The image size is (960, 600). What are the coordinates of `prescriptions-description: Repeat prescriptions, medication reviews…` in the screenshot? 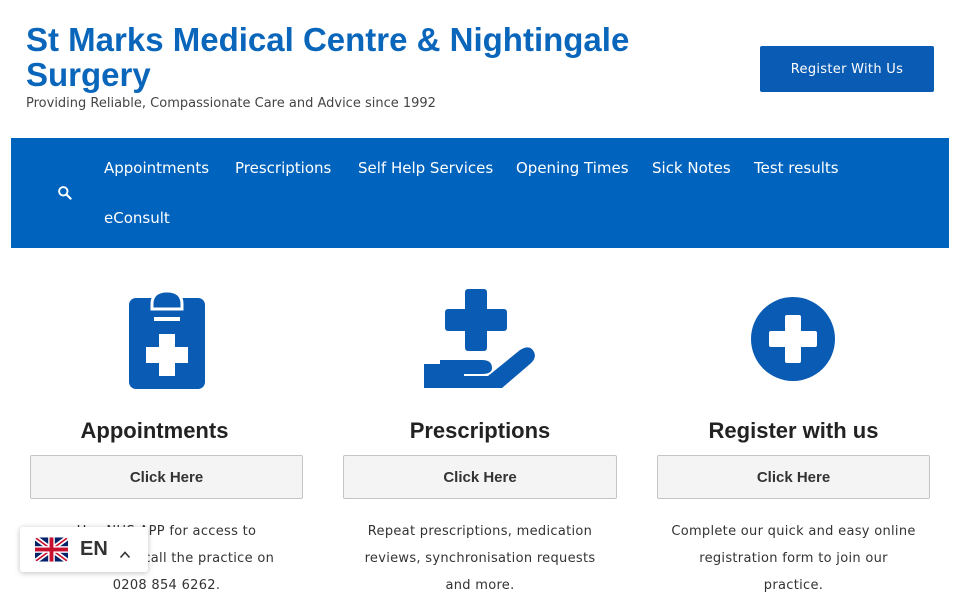 It's located at (480, 558).